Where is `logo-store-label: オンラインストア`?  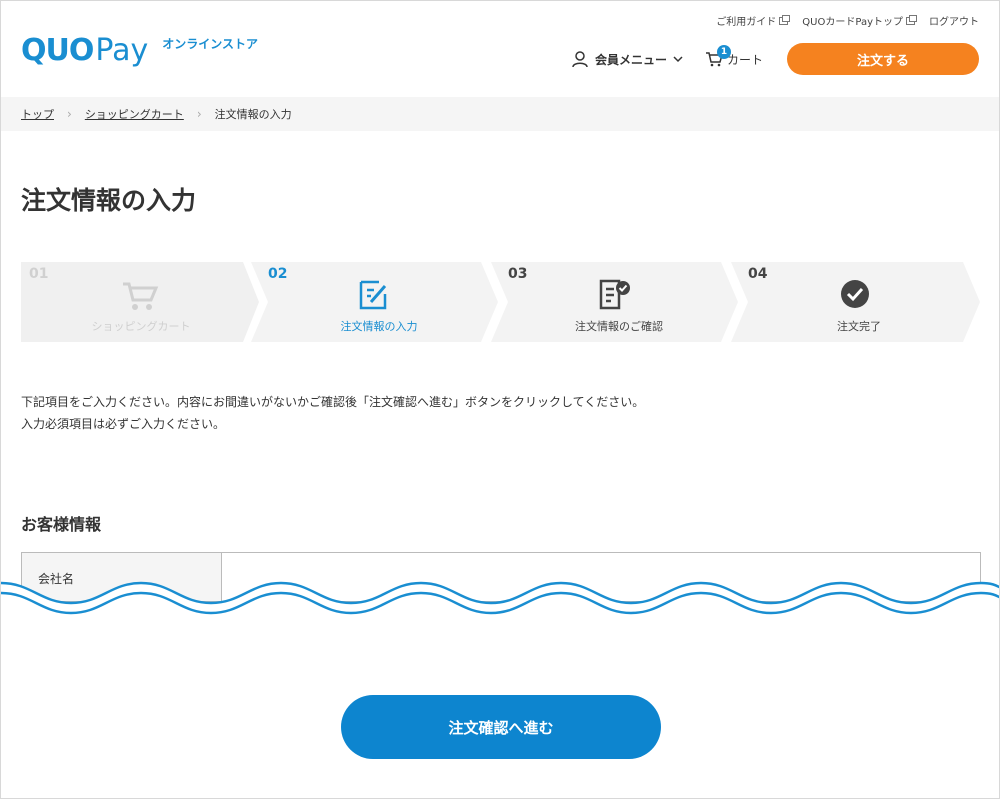 logo-store-label: オンラインストア is located at coordinates (210, 44).